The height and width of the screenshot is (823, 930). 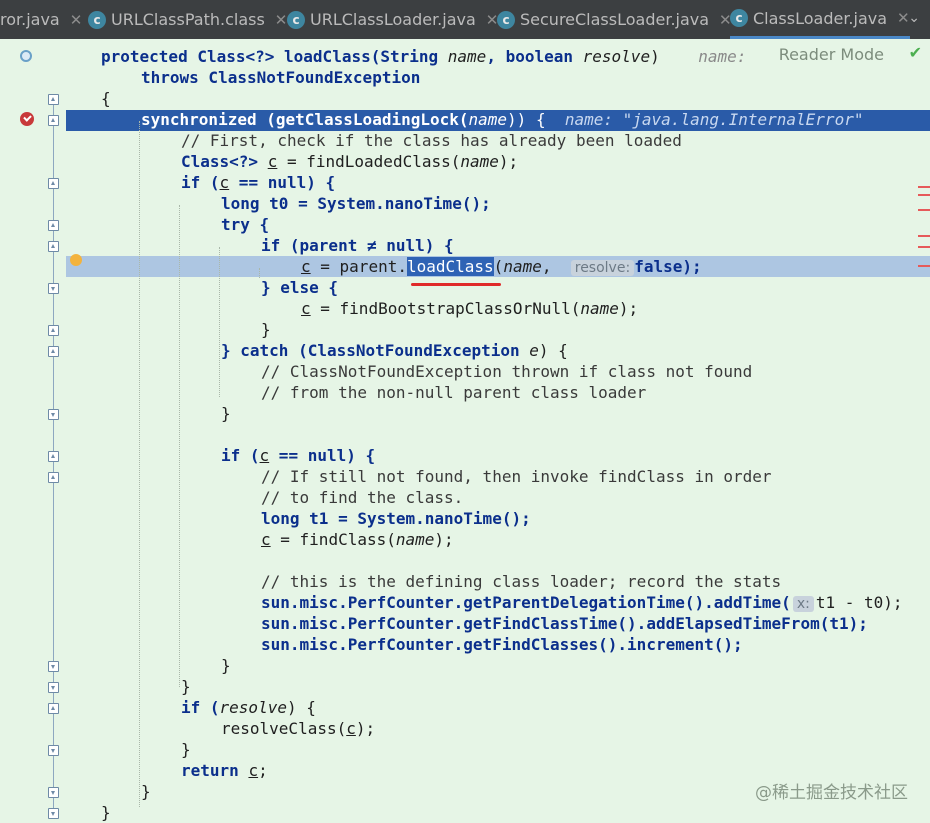 I want to click on selected-method-name: loadClass, so click(x=450, y=266).